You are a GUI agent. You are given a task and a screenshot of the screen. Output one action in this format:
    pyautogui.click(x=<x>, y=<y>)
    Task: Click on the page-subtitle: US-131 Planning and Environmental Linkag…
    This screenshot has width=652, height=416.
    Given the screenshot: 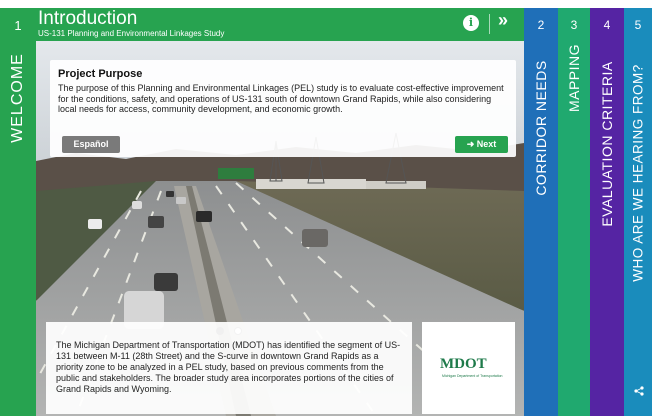 What is the action you would take?
    pyautogui.click(x=131, y=33)
    